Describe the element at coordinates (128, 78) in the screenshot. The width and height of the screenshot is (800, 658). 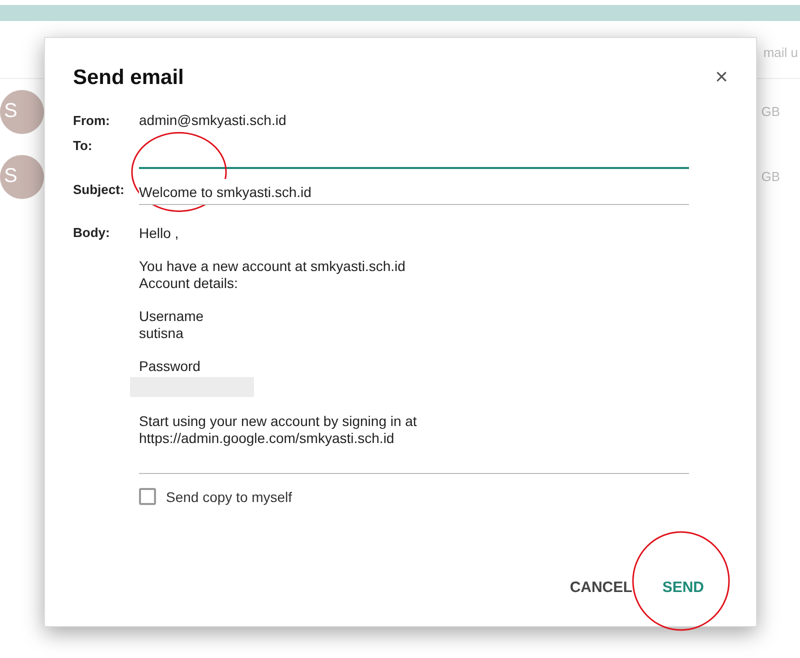
I see `dialog-title: Send email` at that location.